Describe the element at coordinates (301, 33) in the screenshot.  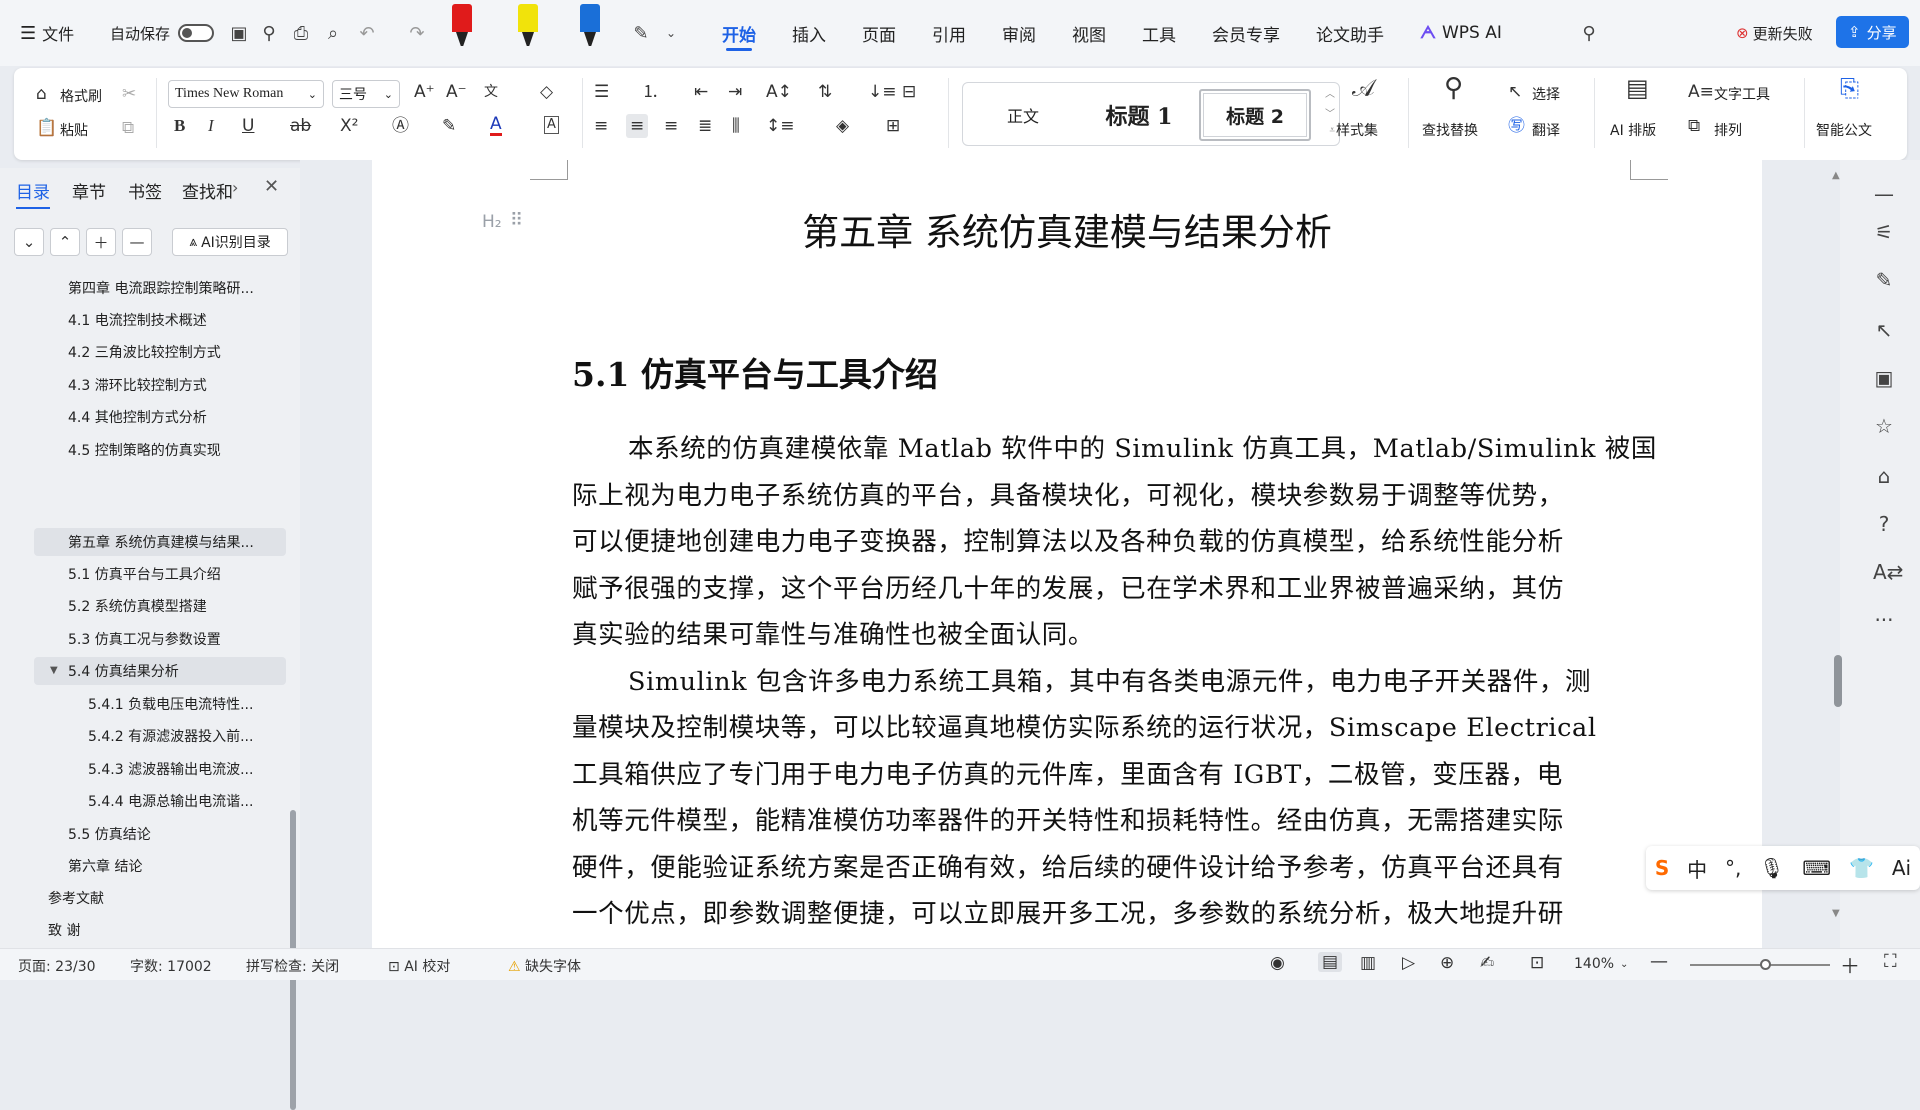
I see `print-icon: ⎙` at that location.